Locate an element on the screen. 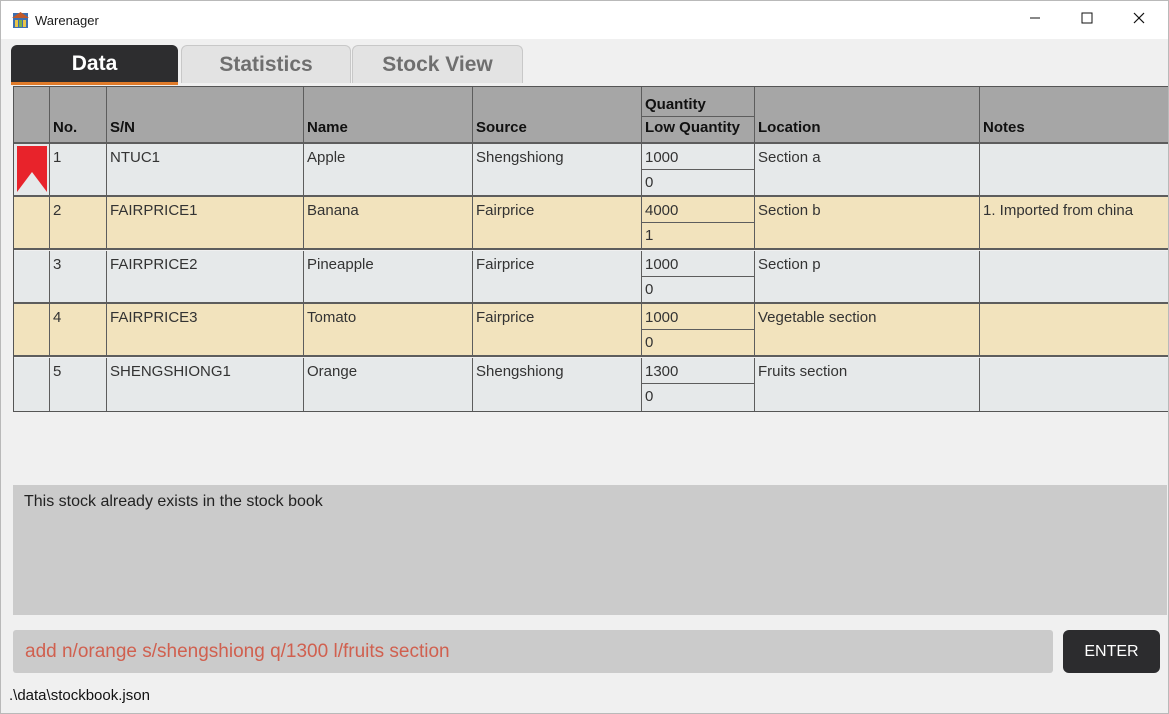 This screenshot has width=1169, height=714. header-bookmark is located at coordinates (32, 115).